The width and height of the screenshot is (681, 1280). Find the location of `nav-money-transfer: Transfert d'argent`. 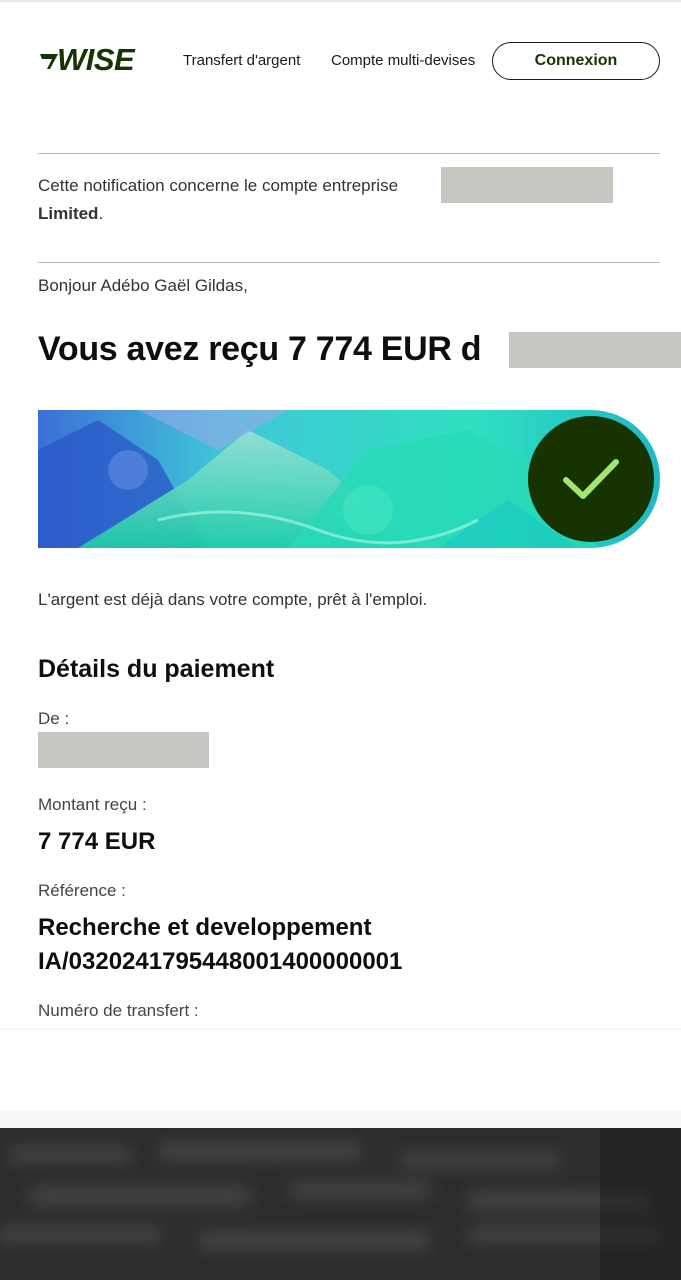

nav-money-transfer: Transfert d'argent is located at coordinates (241, 60).